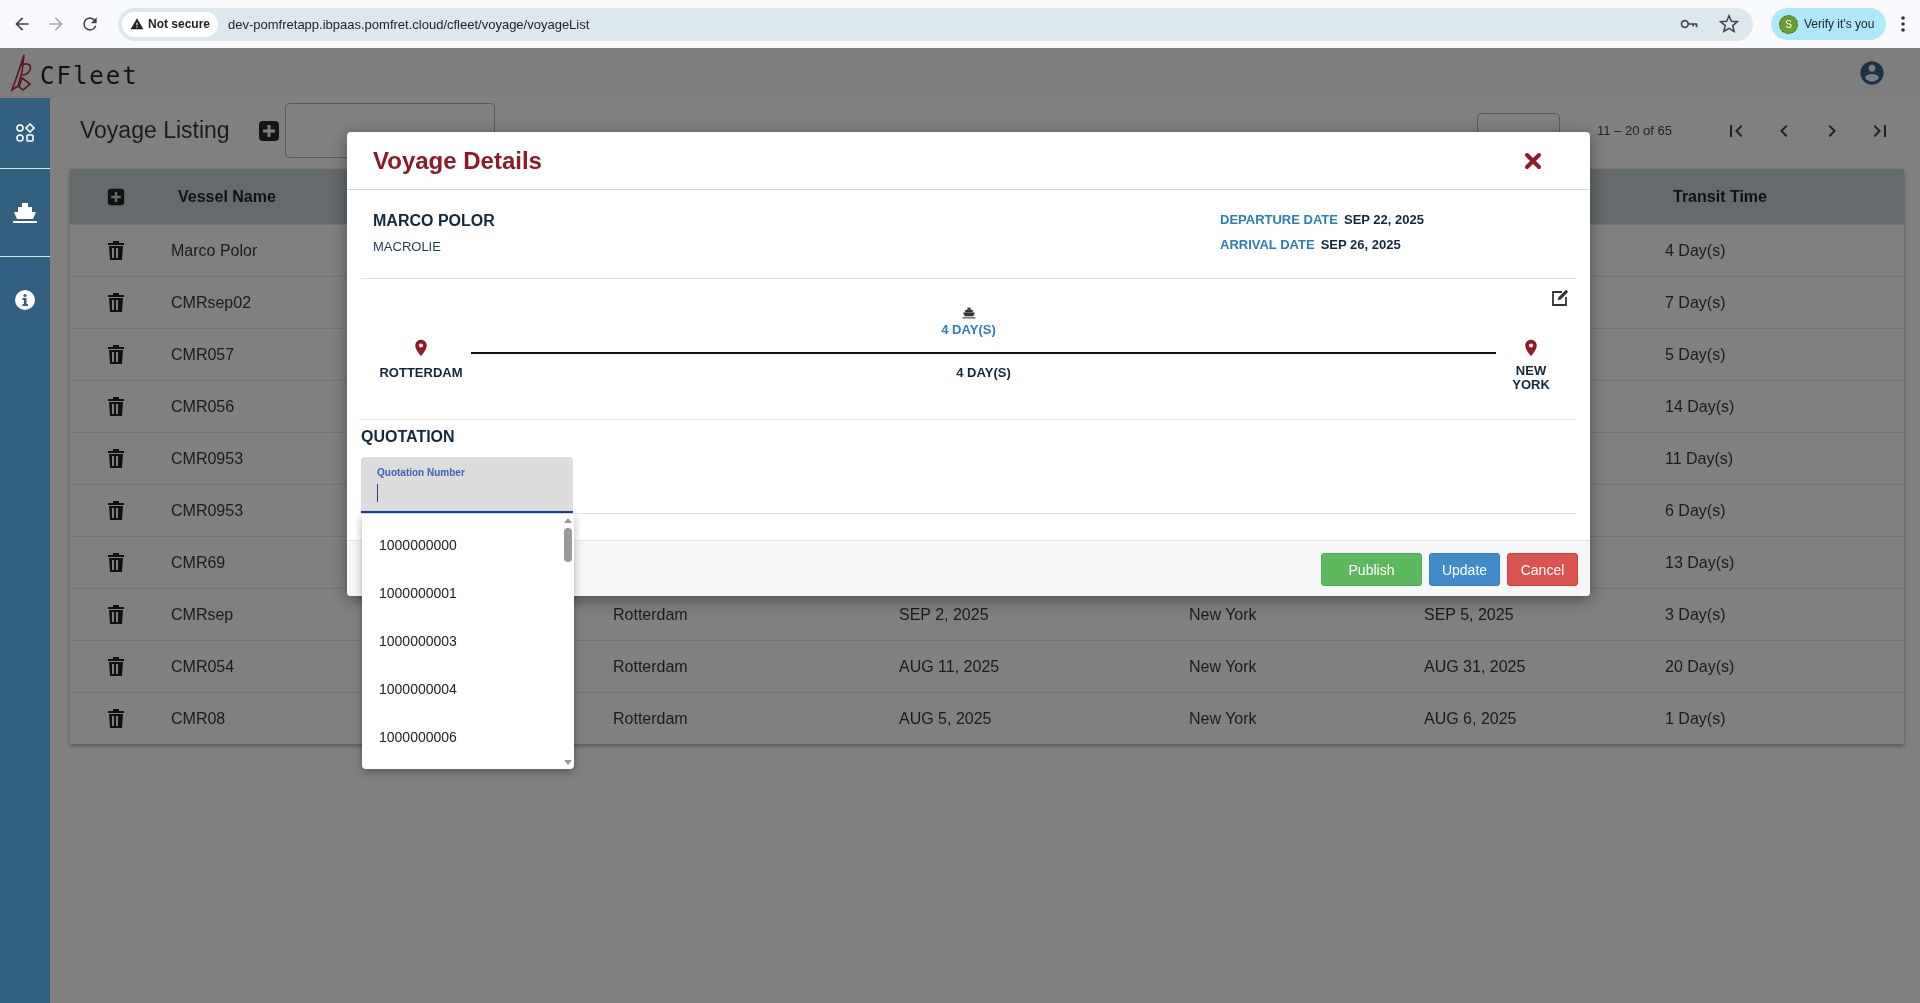  What do you see at coordinates (1700, 562) in the screenshot?
I see `table-cell: 13 Day(s)` at bounding box center [1700, 562].